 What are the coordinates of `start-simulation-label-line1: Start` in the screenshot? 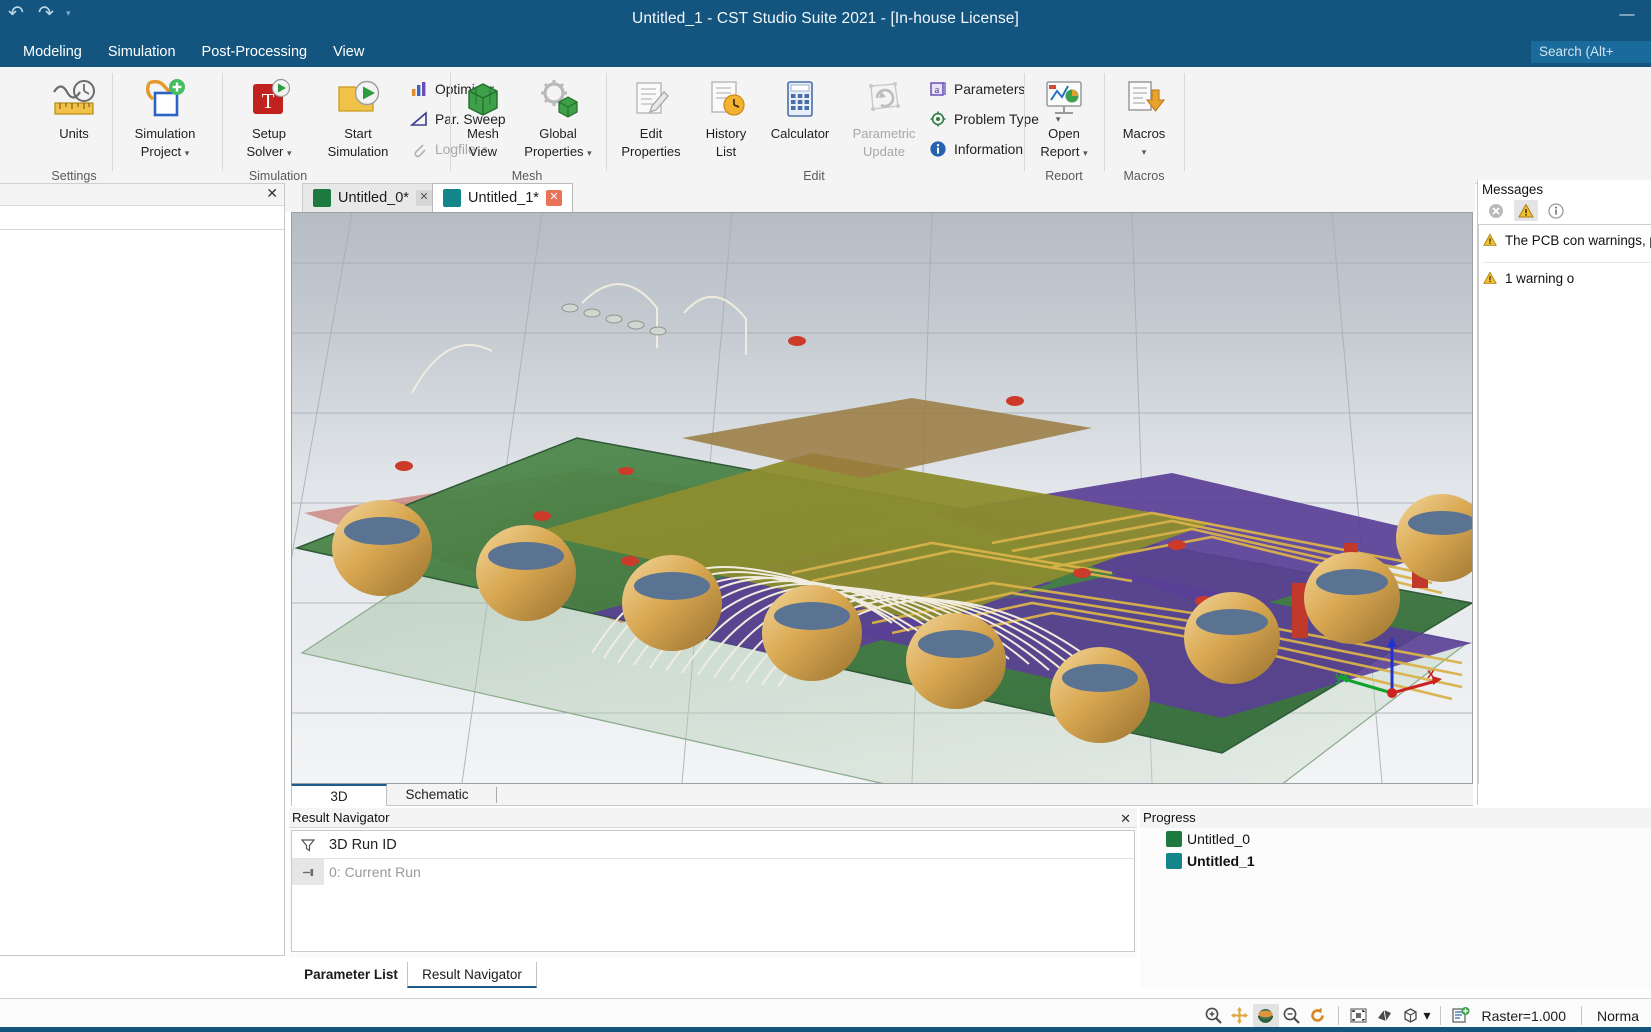 It's located at (358, 133).